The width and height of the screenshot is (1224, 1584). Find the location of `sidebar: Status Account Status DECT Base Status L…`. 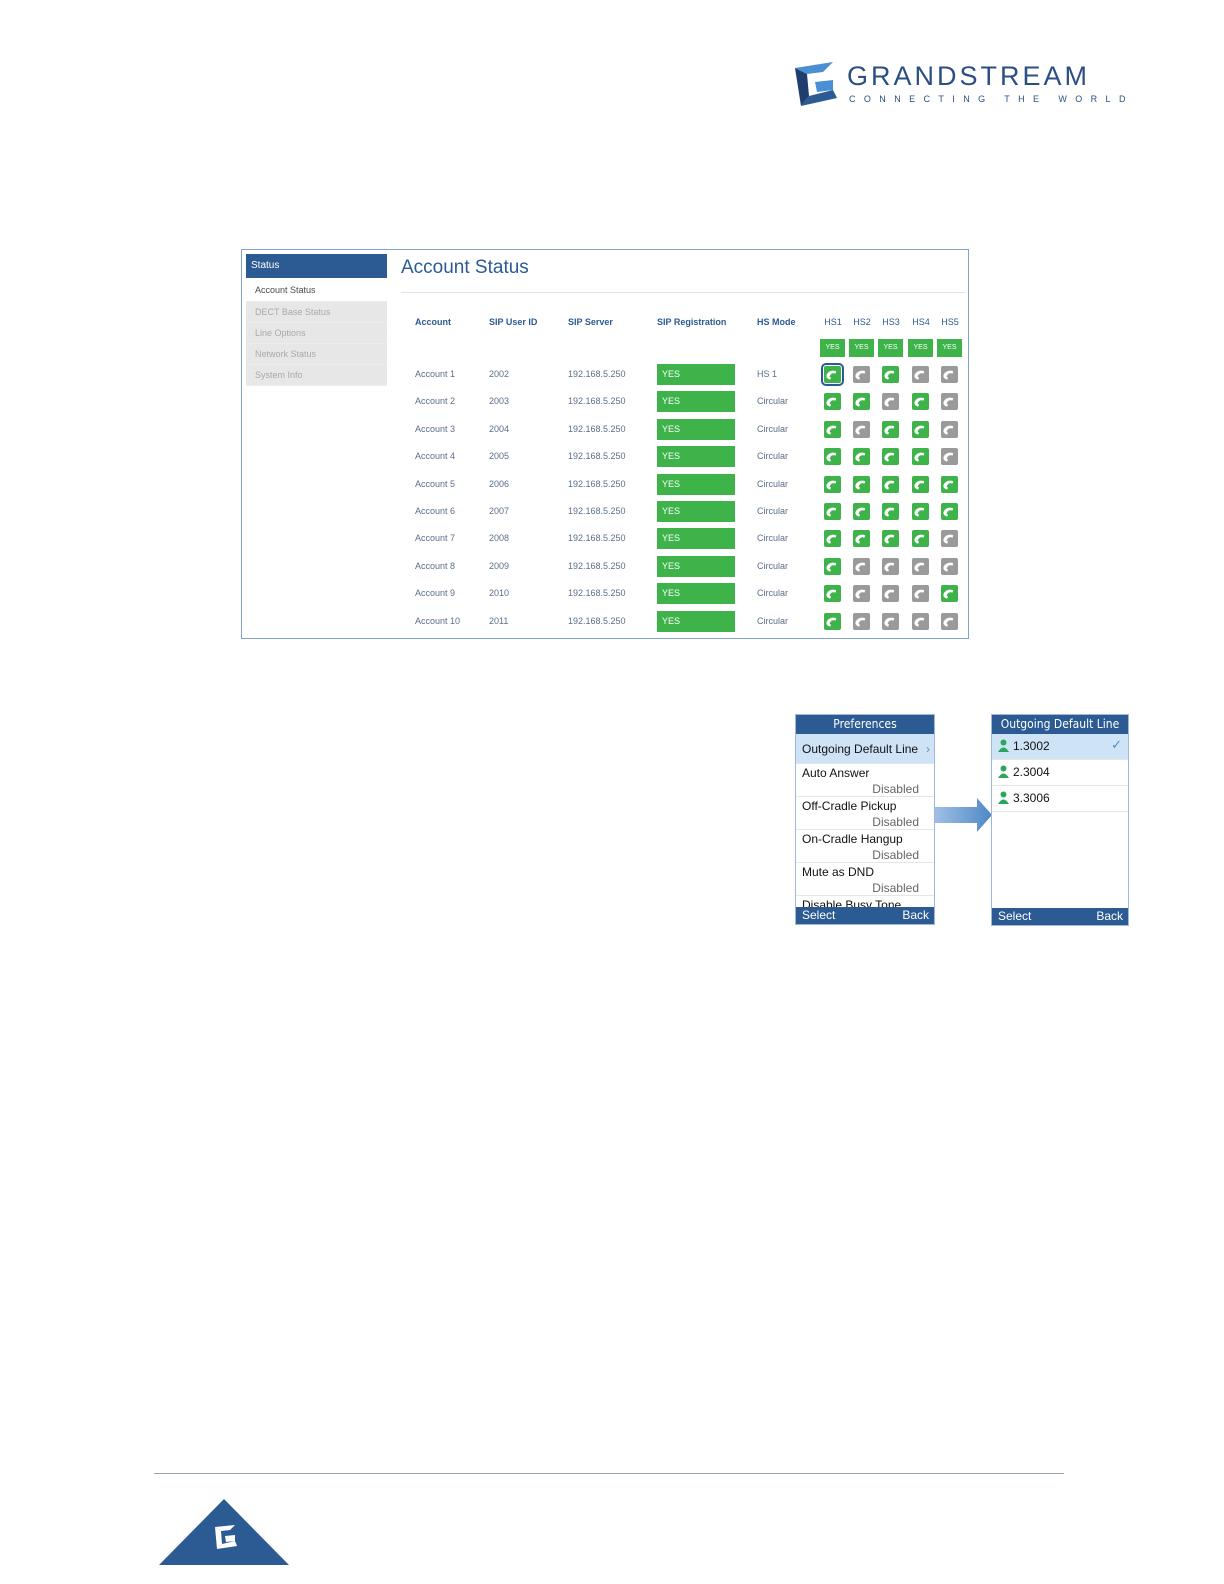

sidebar: Status Account Status DECT Base Status L… is located at coordinates (316, 320).